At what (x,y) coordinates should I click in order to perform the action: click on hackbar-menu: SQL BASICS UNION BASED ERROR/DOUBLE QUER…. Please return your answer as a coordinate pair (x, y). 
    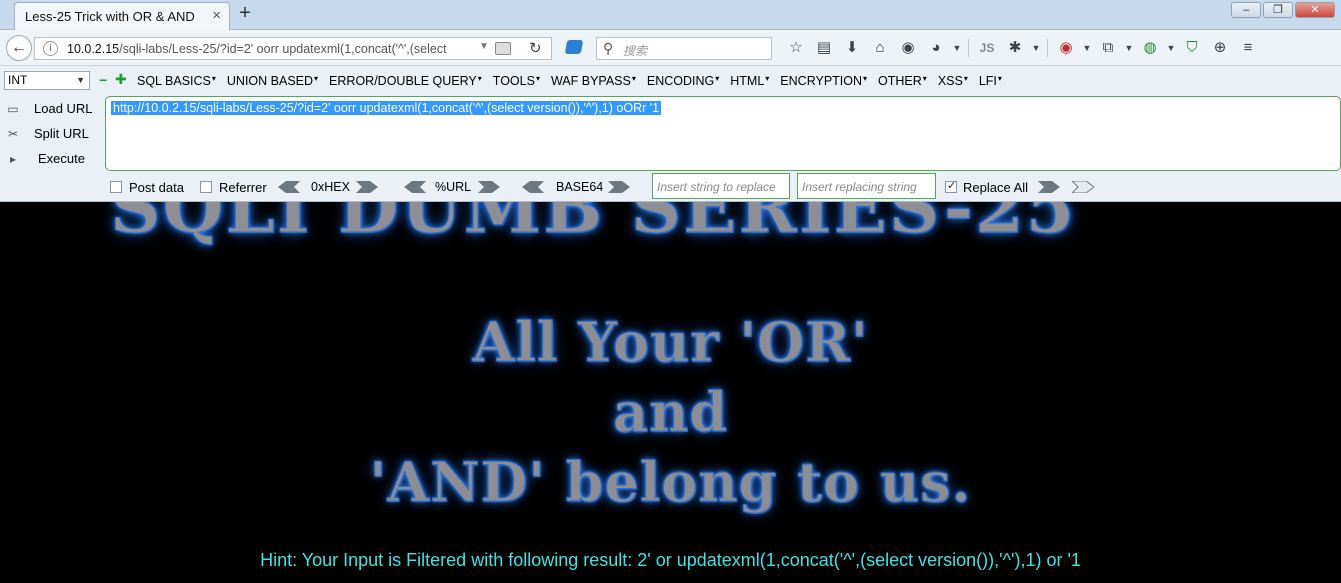
    Looking at the image, I should click on (575, 81).